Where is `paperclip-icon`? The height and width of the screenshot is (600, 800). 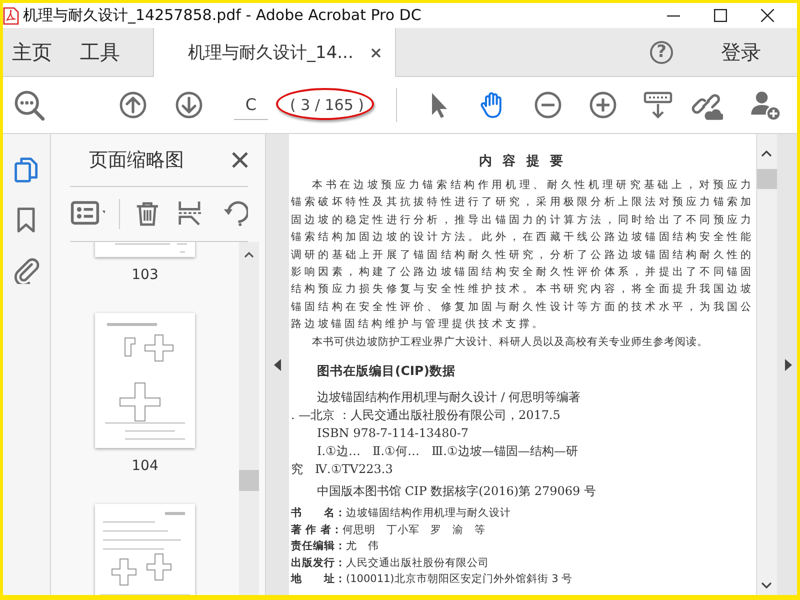
paperclip-icon is located at coordinates (26, 270).